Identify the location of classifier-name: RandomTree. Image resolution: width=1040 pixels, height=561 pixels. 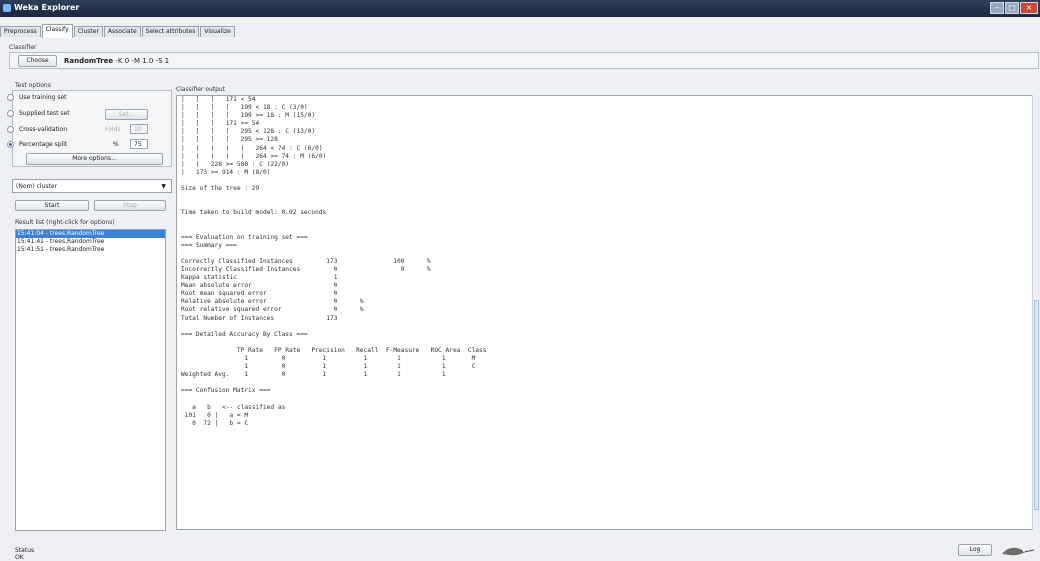
(89, 61).